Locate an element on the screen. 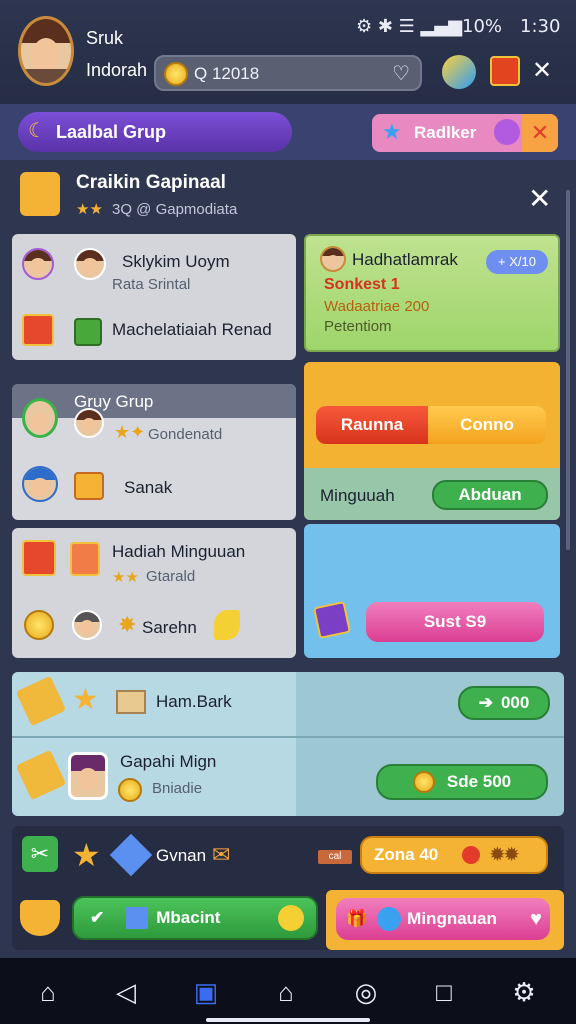  square-icon: □ is located at coordinates (444, 992).